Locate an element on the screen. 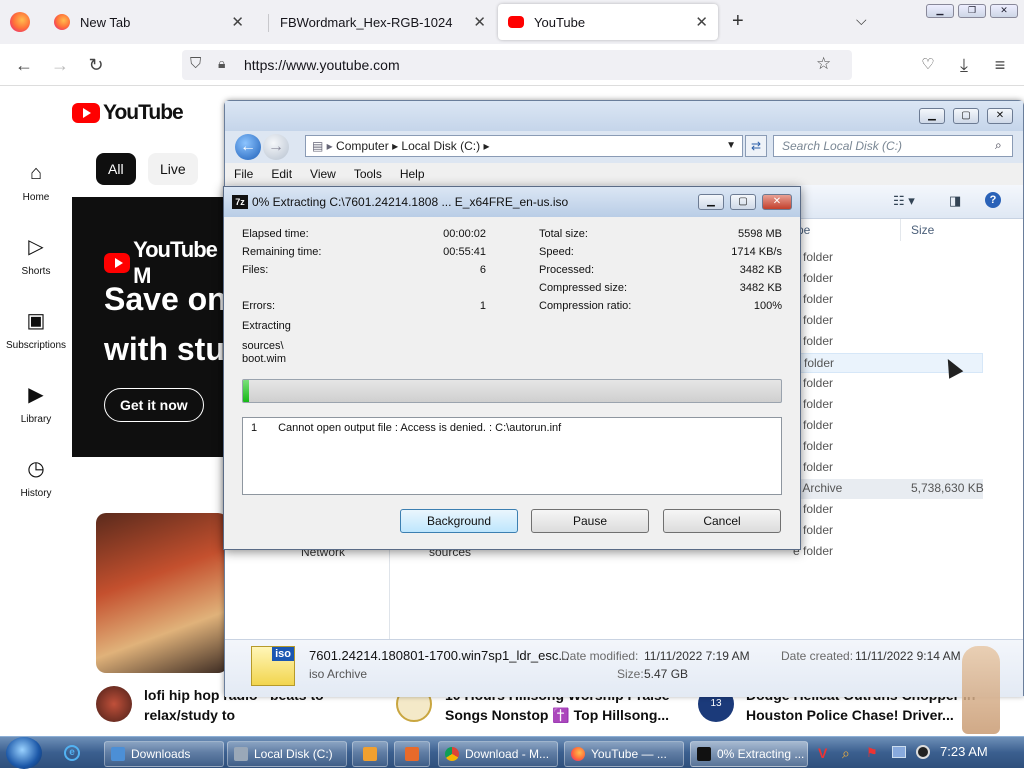 The height and width of the screenshot is (769, 1024). breadcrumb-computer: Computer is located at coordinates (362, 146).